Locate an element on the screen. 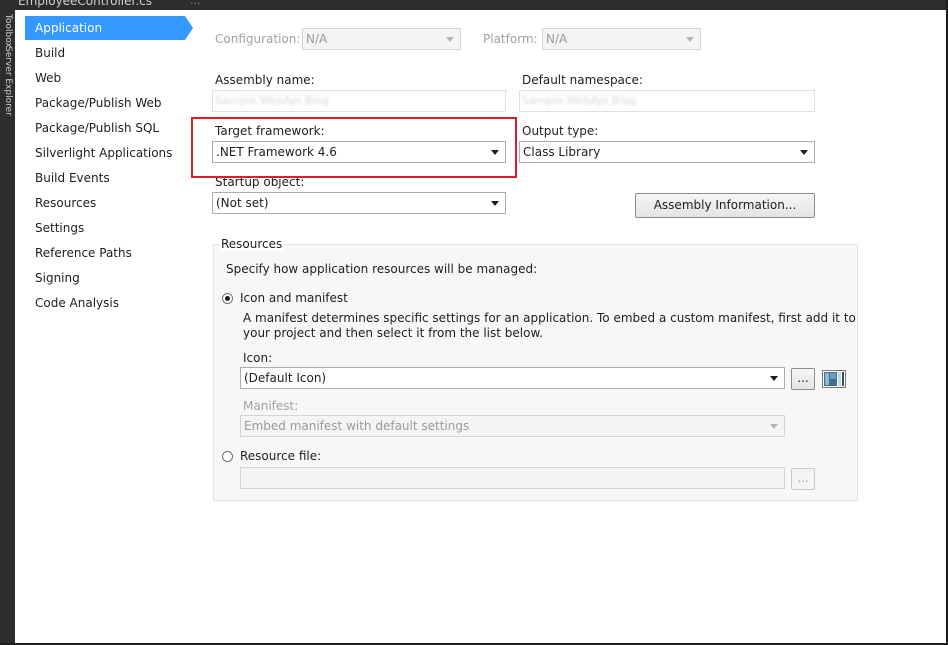  default-namespace-label: Default namespace: is located at coordinates (582, 80).